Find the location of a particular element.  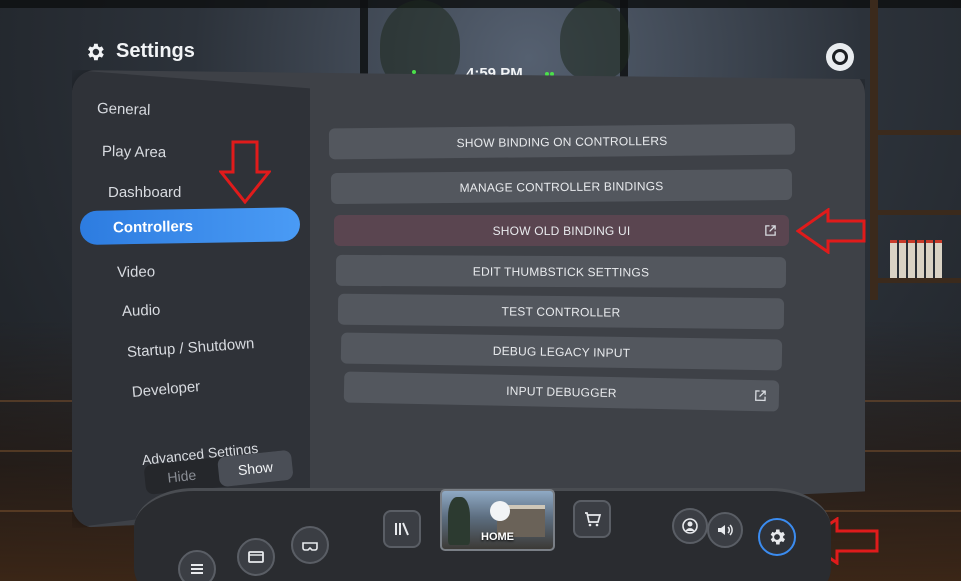

sidebar-item-video: Video is located at coordinates (136, 272).